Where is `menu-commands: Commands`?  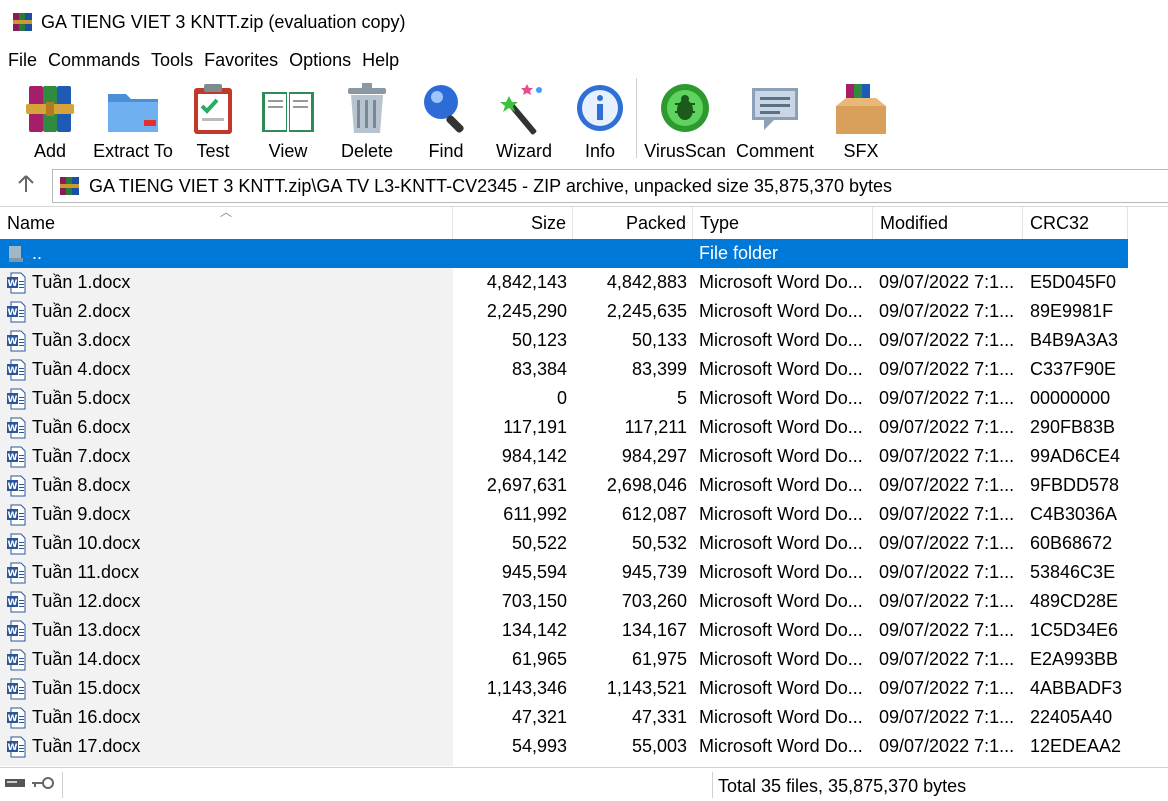
menu-commands: Commands is located at coordinates (94, 60).